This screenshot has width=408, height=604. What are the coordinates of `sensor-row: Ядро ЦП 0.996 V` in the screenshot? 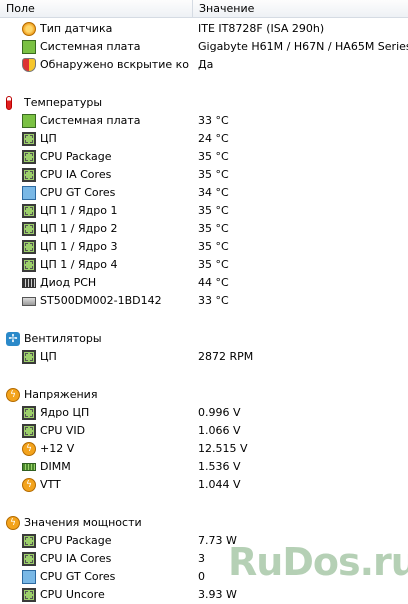 It's located at (204, 413).